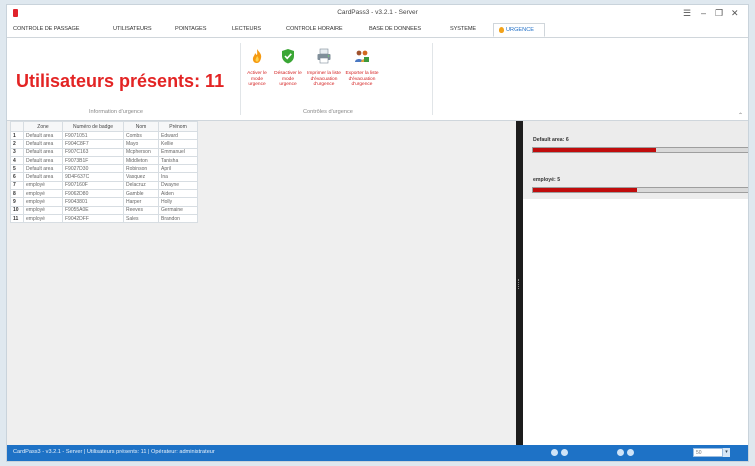  I want to click on table-row: 4 Default area F9073B1F Middleton Tanisha, so click(104, 160).